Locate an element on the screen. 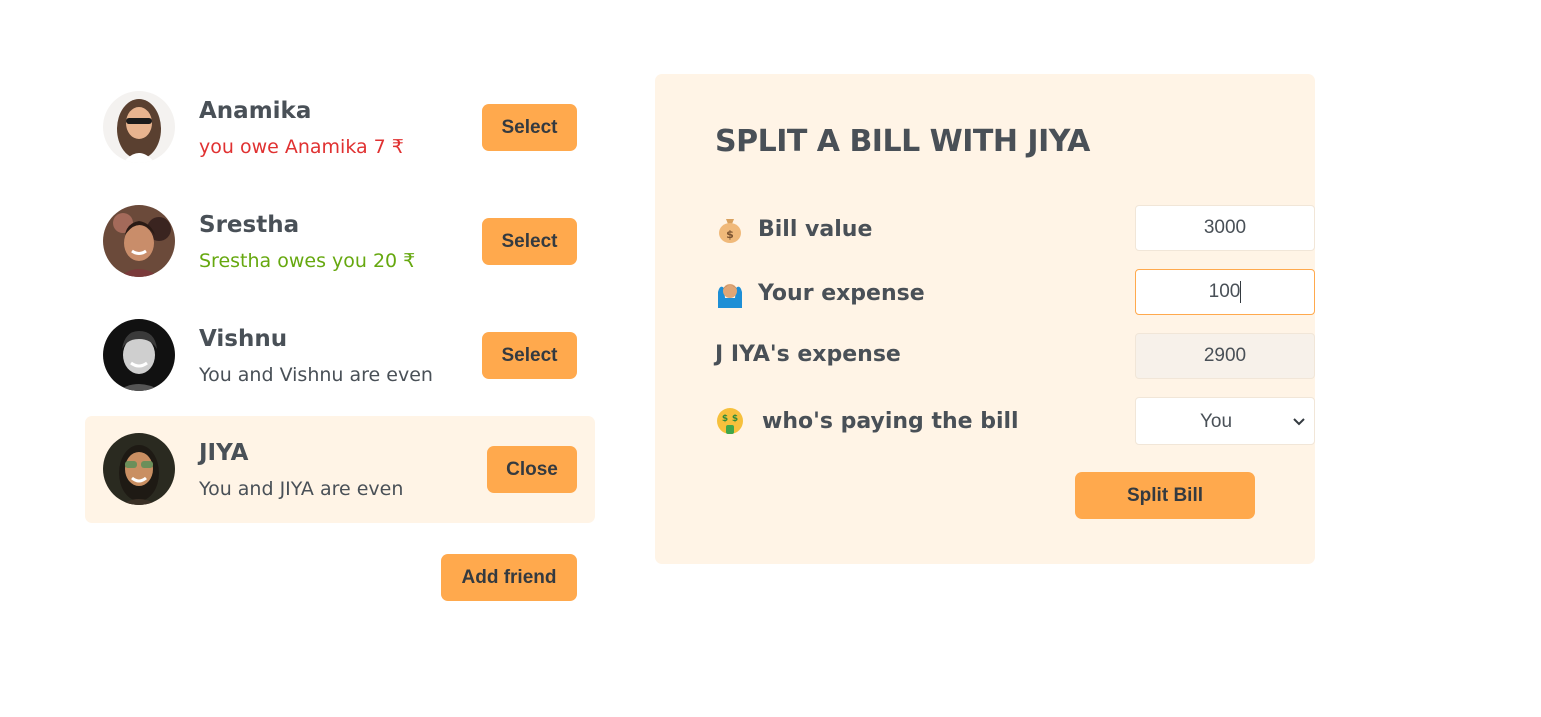  bill-value-input is located at coordinates (1225, 228).